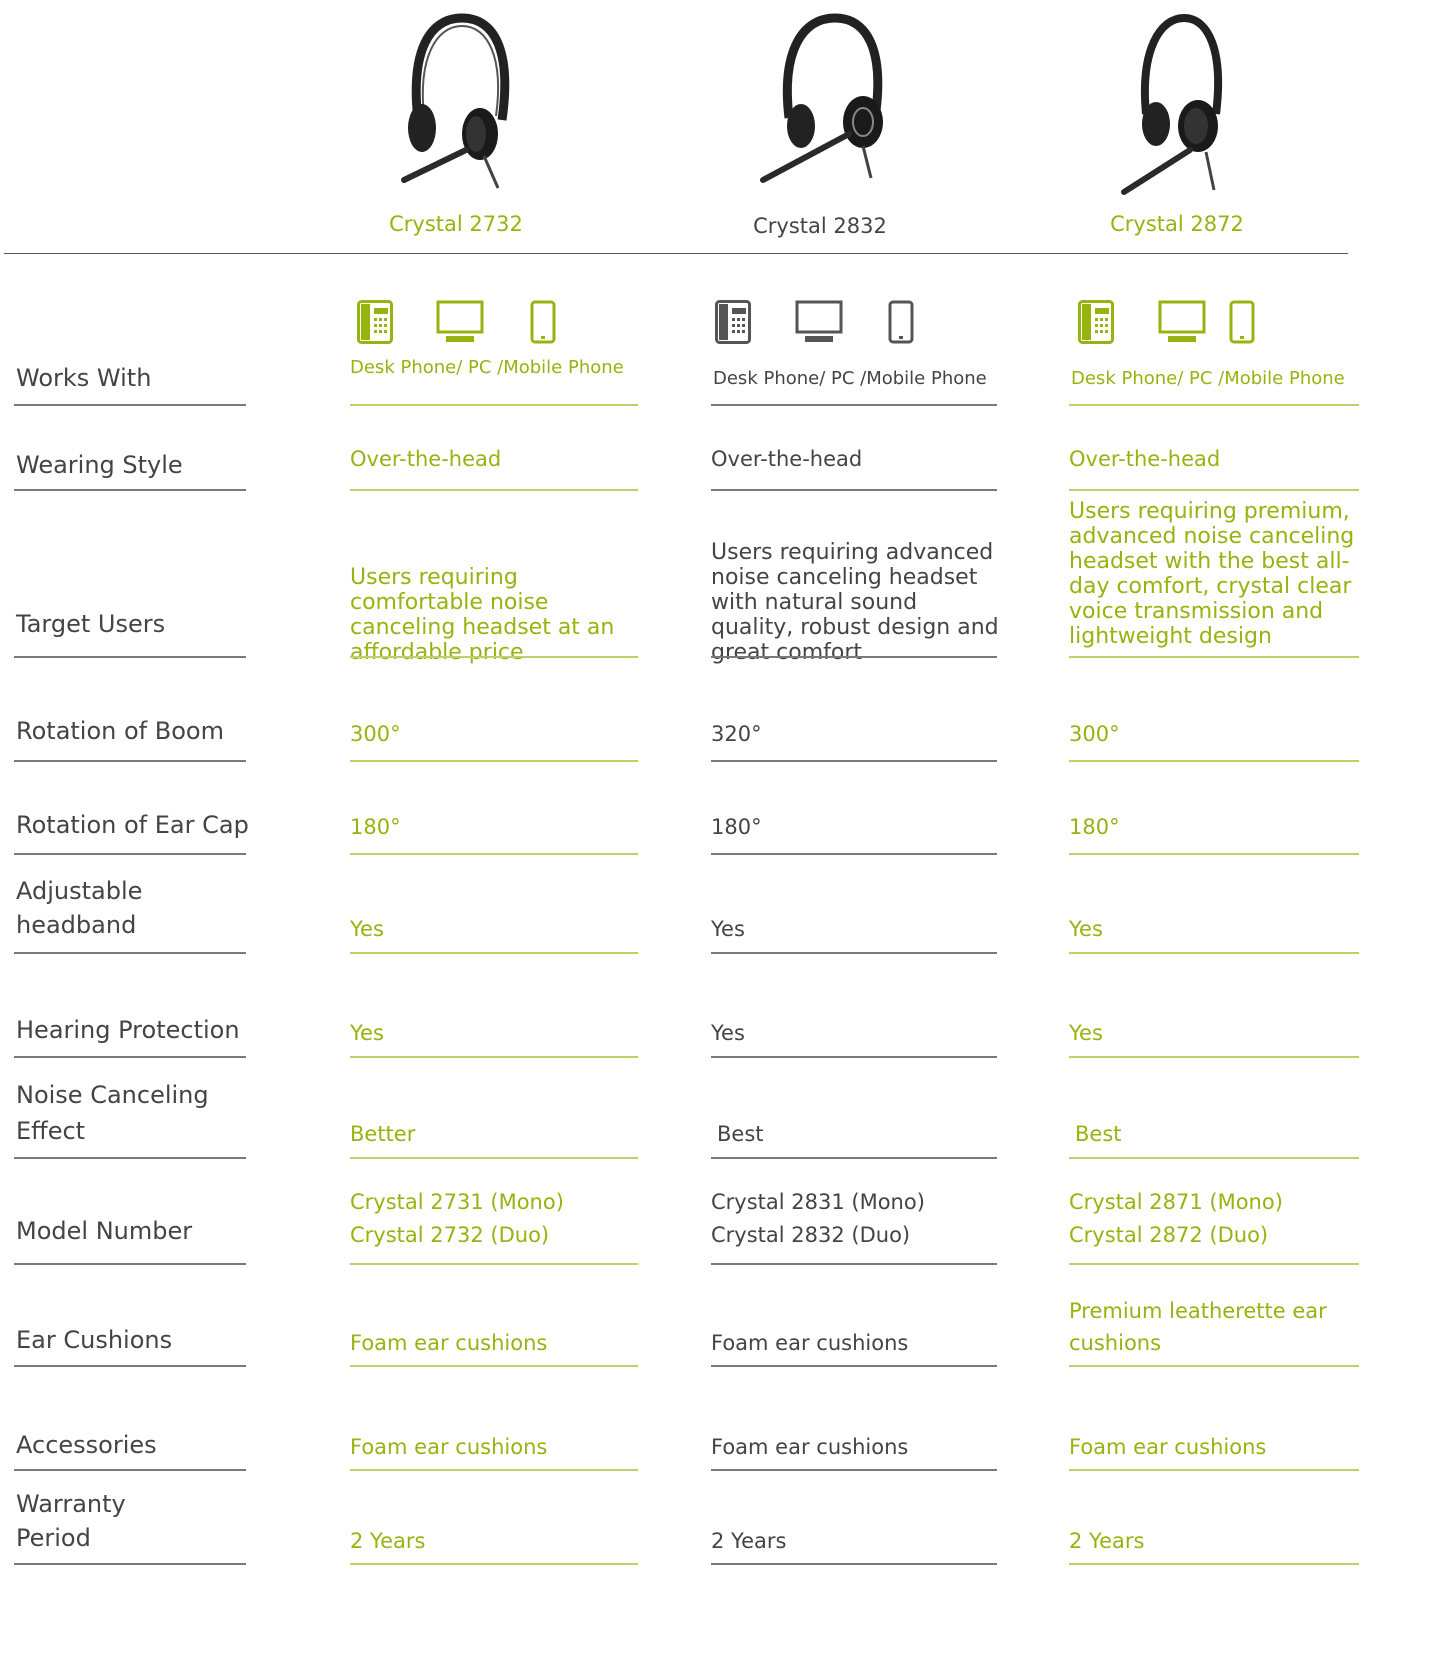 The height and width of the screenshot is (1669, 1446). Describe the element at coordinates (736, 734) in the screenshot. I see `rotation-boom-value: 320°` at that location.